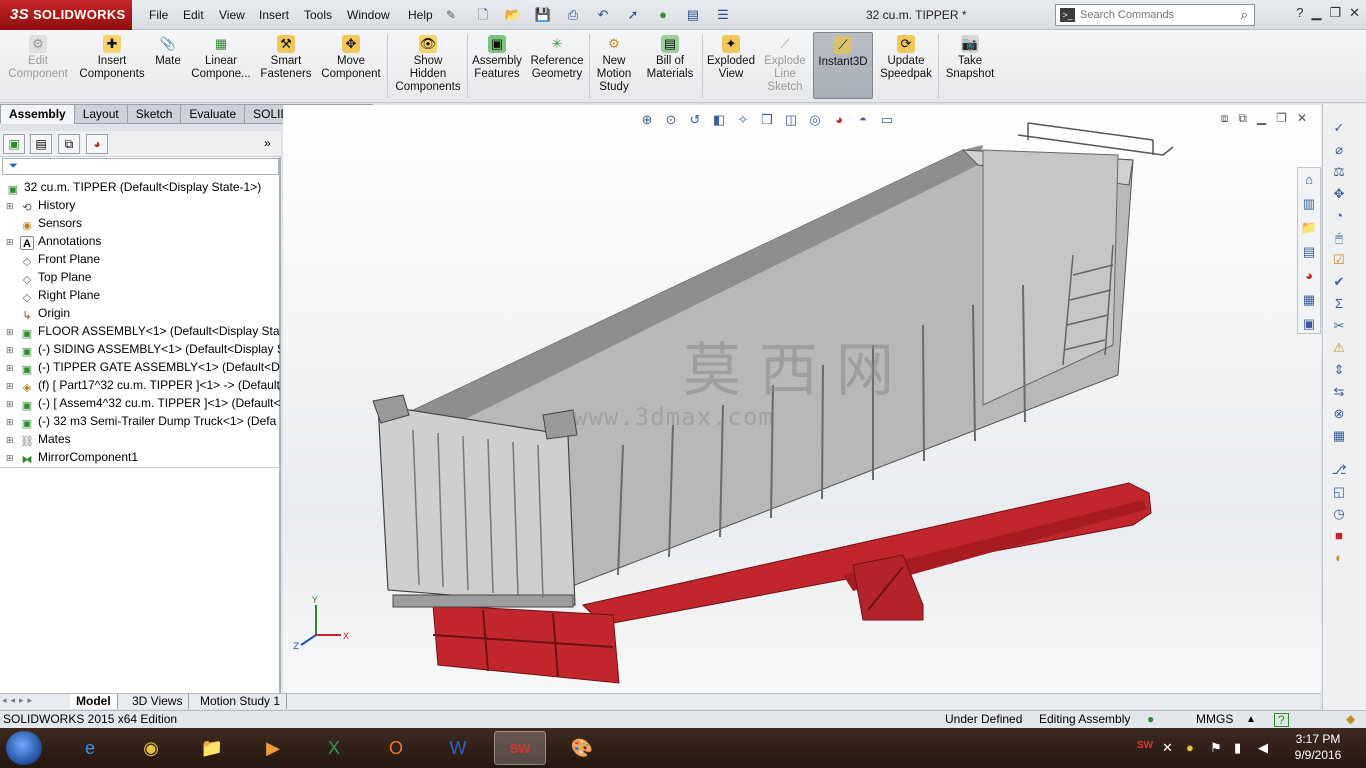 This screenshot has height=768, width=1366. I want to click on move-icon: ✥, so click(1339, 194).